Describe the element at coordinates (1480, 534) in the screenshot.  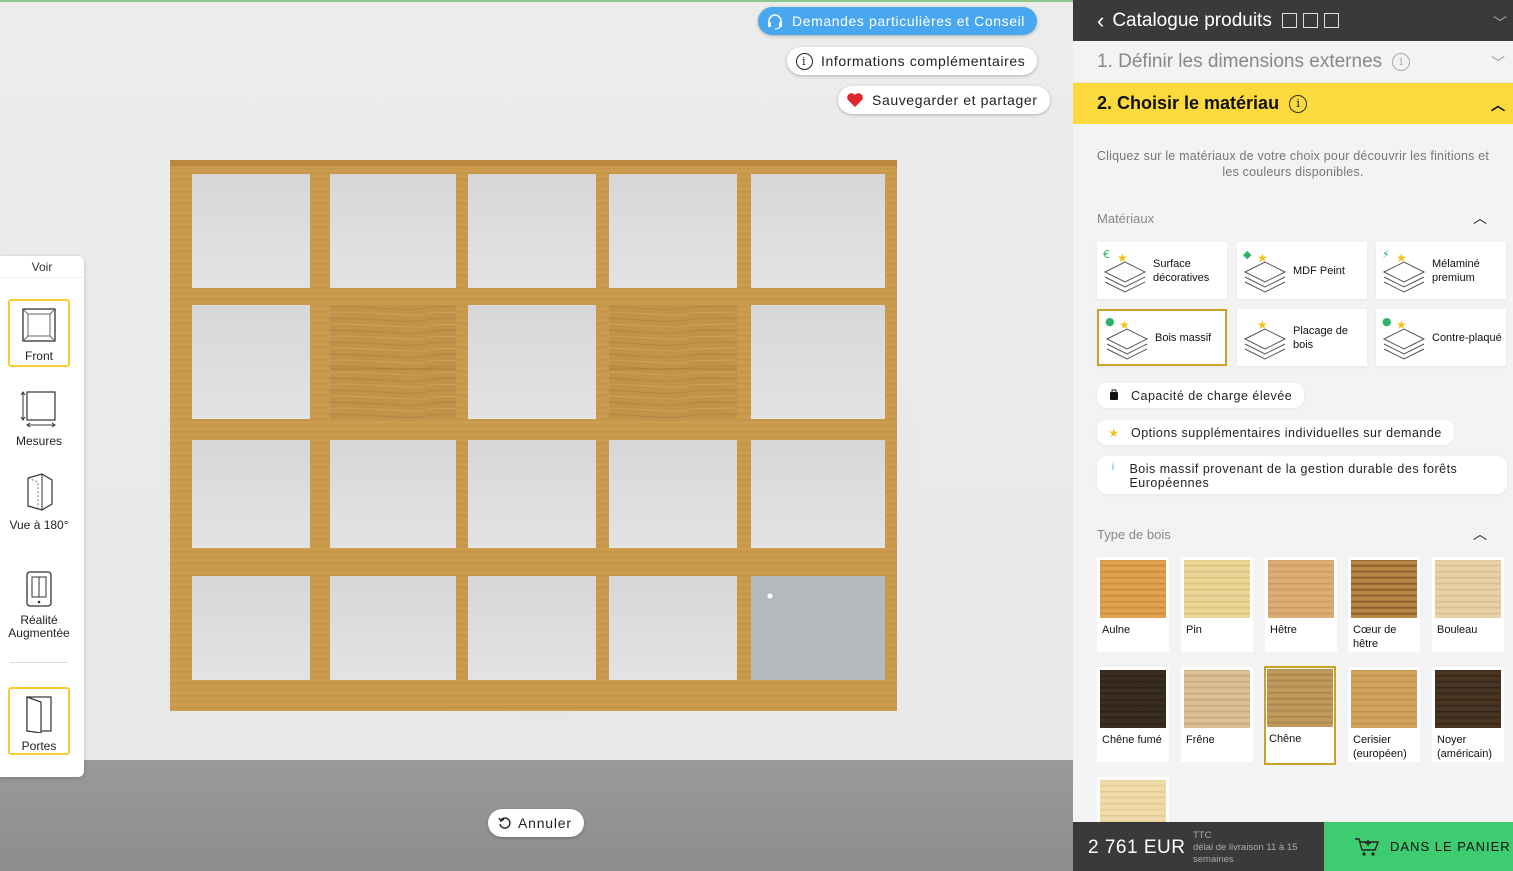
I see `collapse-wood-icon: ︿` at that location.